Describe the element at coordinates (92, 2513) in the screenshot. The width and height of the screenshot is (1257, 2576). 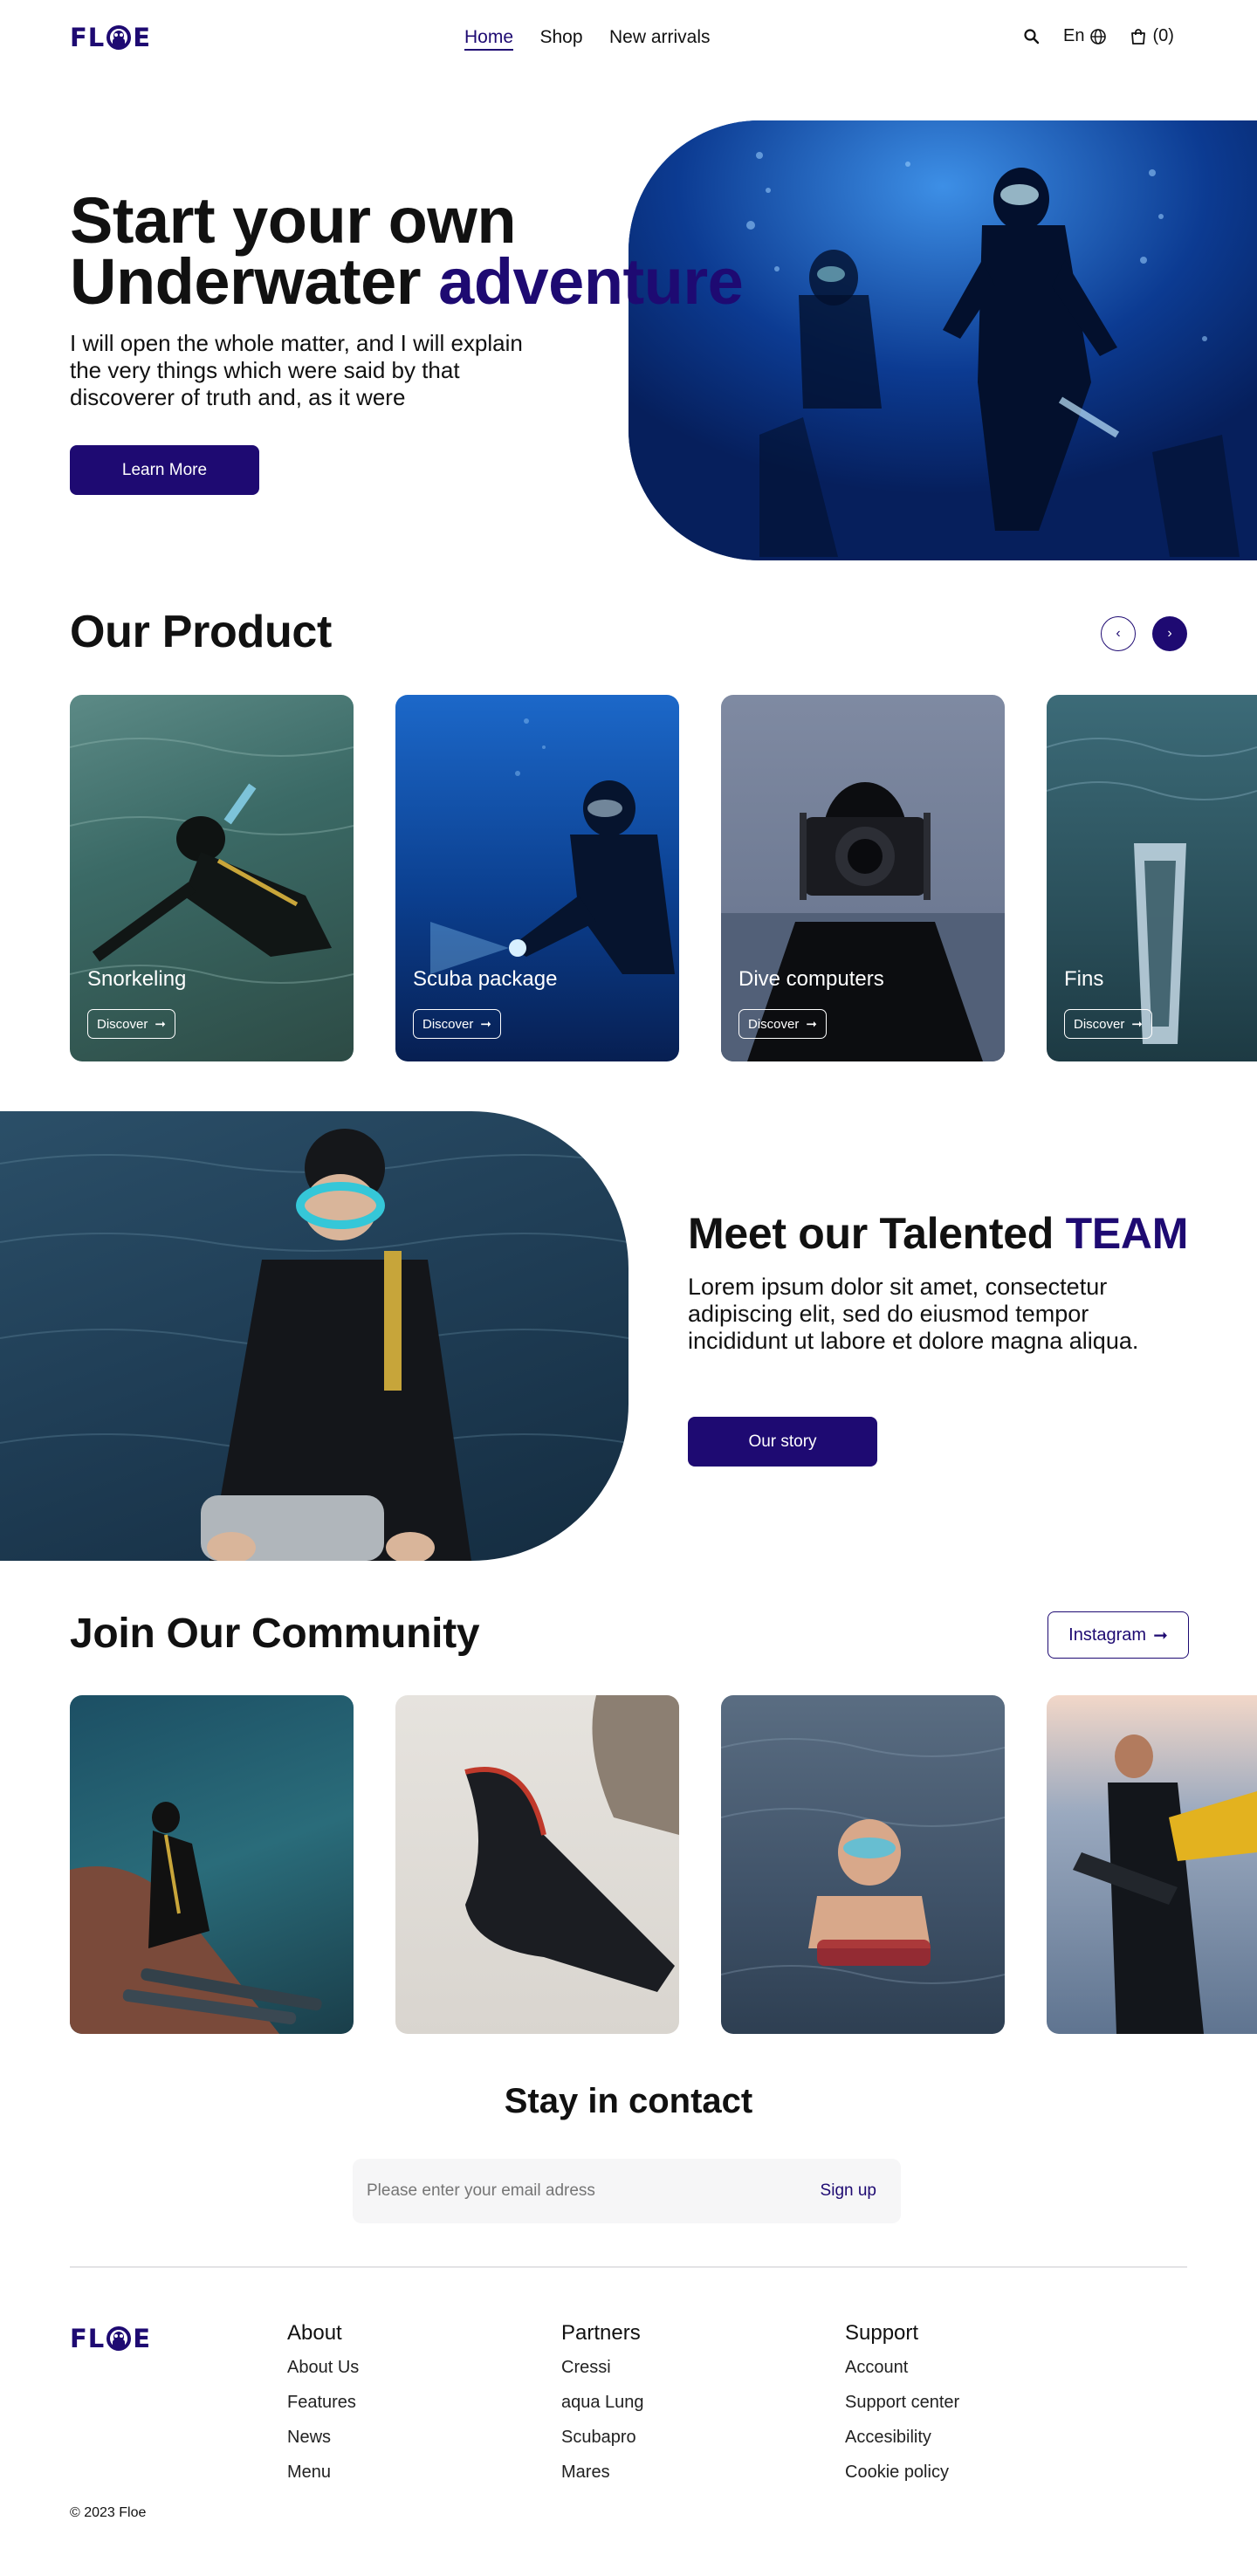
I see `copyright-year: © 2023` at that location.